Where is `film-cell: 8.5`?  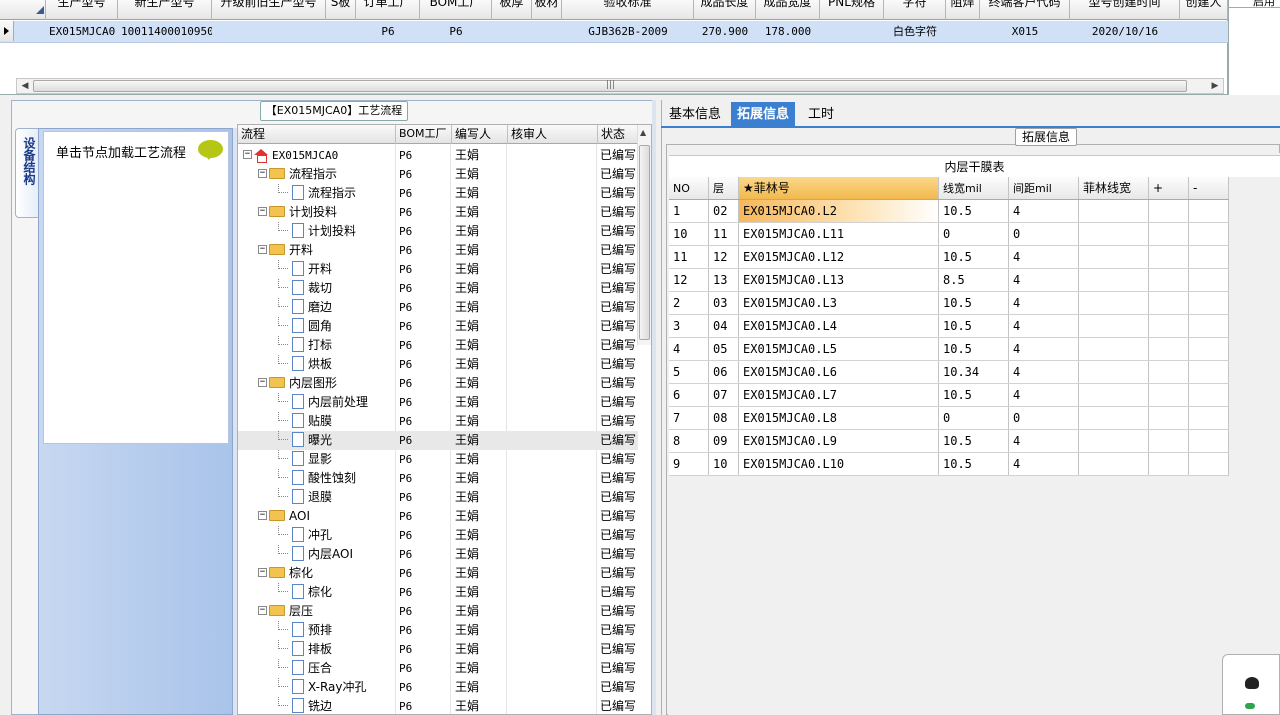
film-cell: 8.5 is located at coordinates (974, 280).